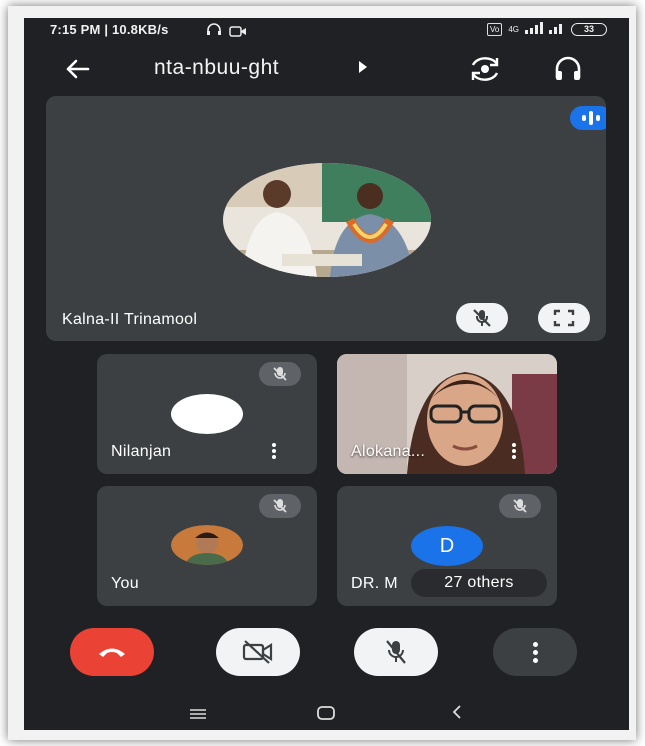  I want to click on others-count-label: 27 others, so click(479, 582).